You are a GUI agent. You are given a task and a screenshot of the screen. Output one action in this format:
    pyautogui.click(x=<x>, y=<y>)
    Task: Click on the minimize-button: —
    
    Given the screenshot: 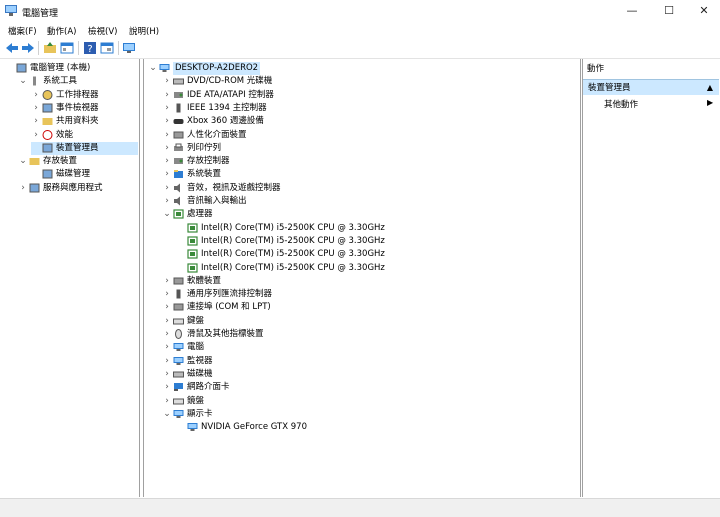 What is the action you would take?
    pyautogui.click(x=632, y=11)
    